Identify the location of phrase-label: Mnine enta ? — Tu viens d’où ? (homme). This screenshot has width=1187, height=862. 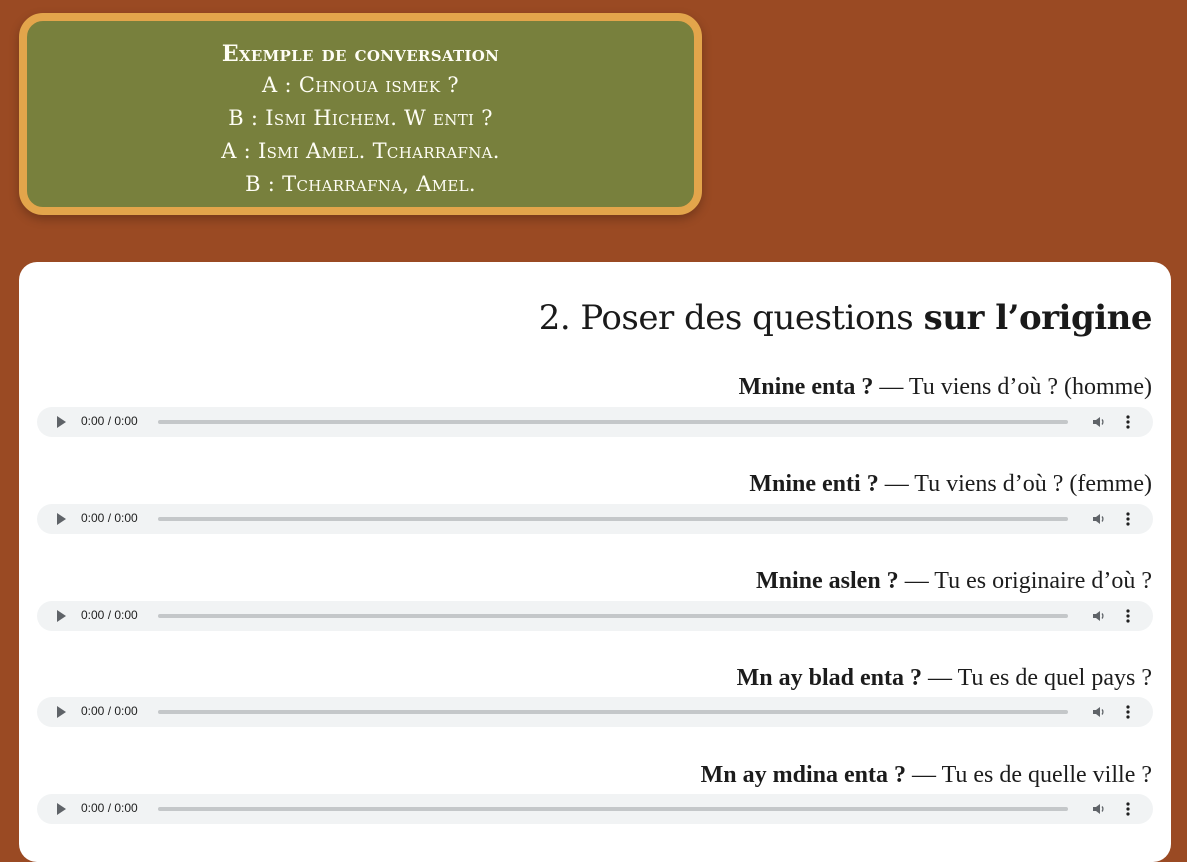
(945, 387).